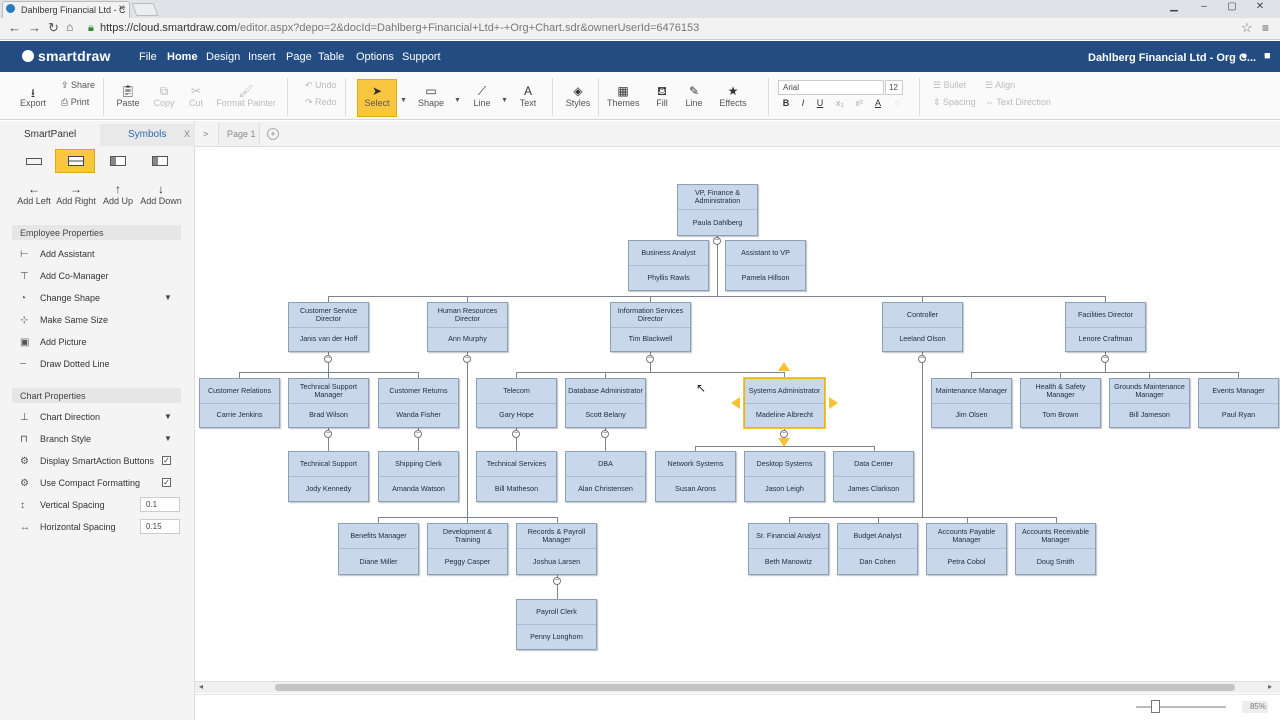 The height and width of the screenshot is (720, 1280). I want to click on org-node-events-manager: Events Manager Paul Ryan, so click(1238, 403).